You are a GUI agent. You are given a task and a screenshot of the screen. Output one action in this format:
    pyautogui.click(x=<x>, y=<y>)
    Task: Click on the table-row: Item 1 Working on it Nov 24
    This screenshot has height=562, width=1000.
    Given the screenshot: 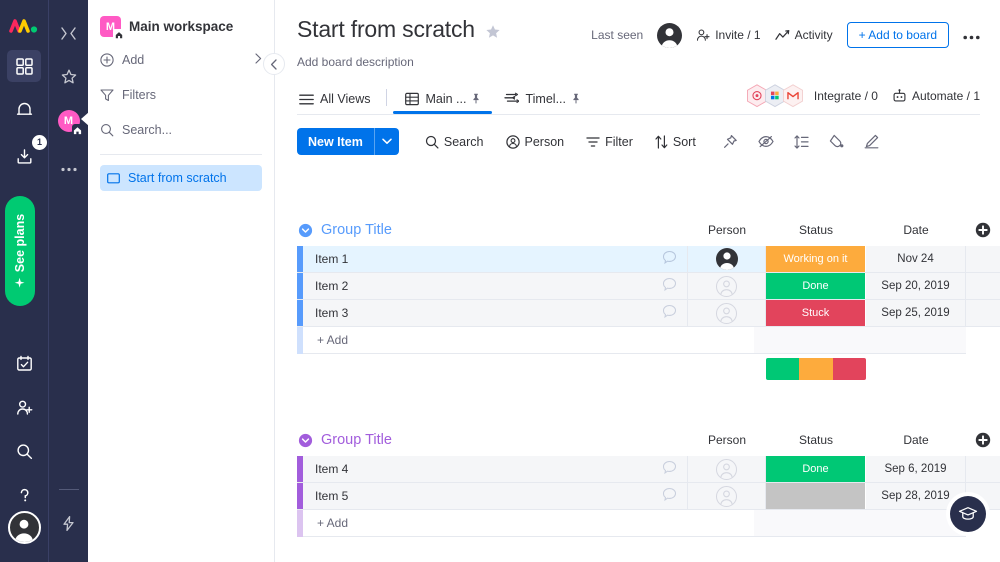 What is the action you would take?
    pyautogui.click(x=648, y=259)
    